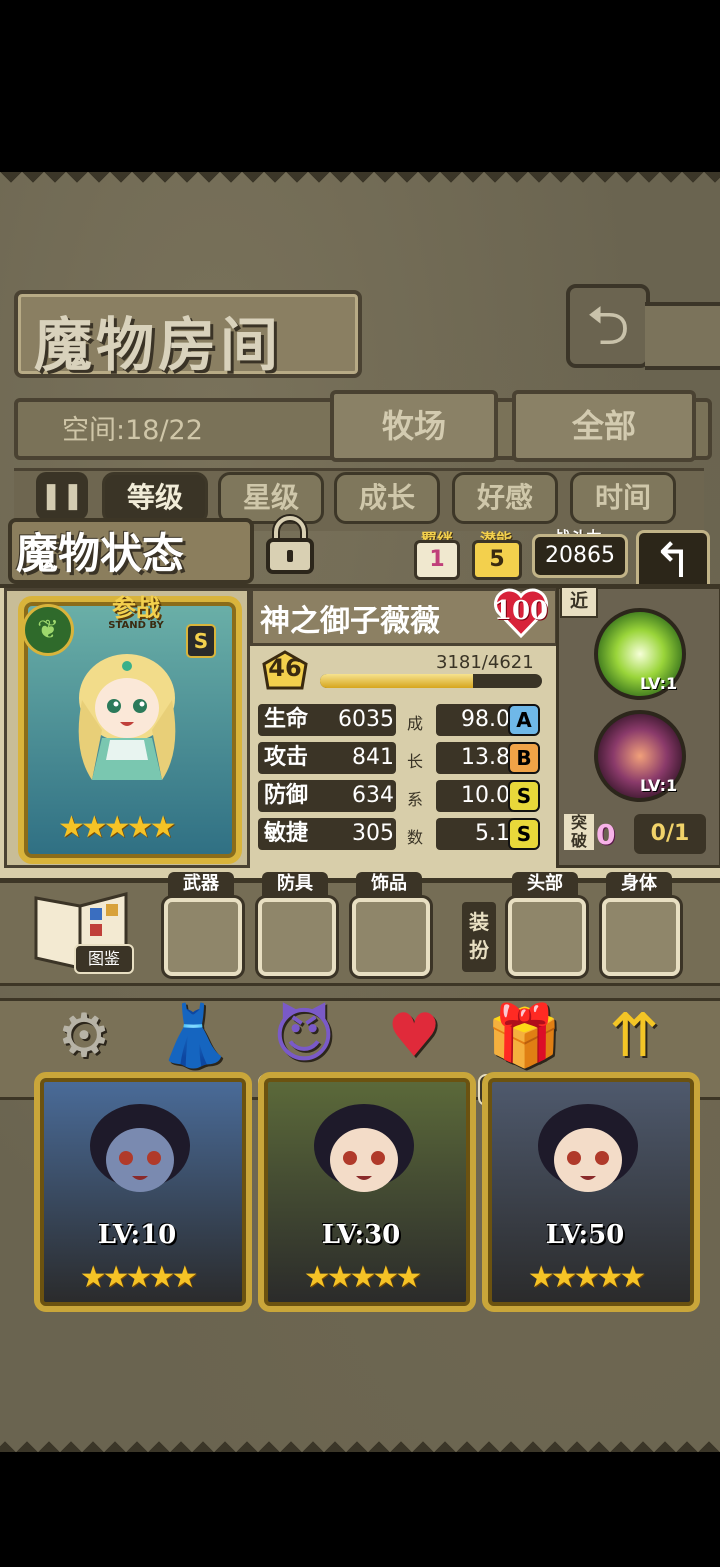 The image size is (720, 1567). What do you see at coordinates (476, 720) in the screenshot?
I see `stat-growth: 98.0` at bounding box center [476, 720].